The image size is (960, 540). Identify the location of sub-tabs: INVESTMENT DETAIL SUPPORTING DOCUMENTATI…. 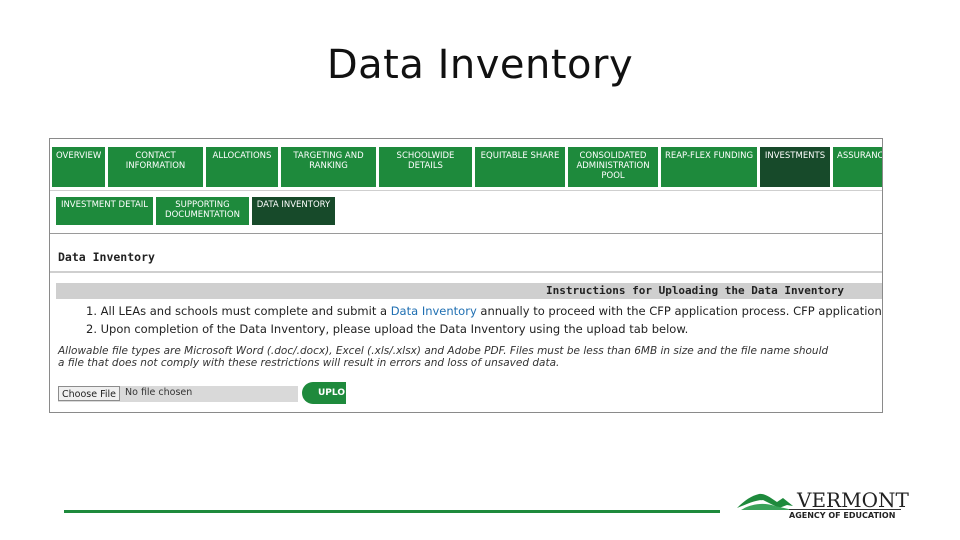
(195, 211).